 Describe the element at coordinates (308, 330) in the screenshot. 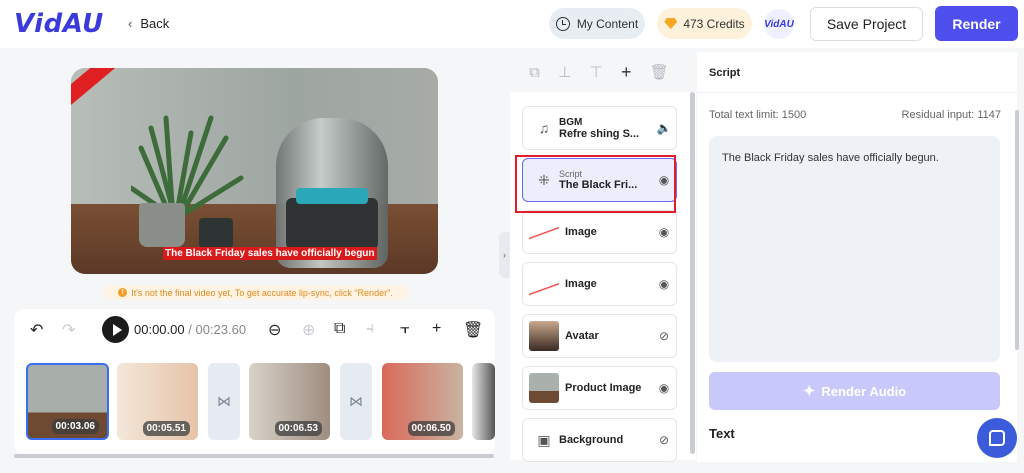

I see `zoom-in-icon: ⊕` at that location.